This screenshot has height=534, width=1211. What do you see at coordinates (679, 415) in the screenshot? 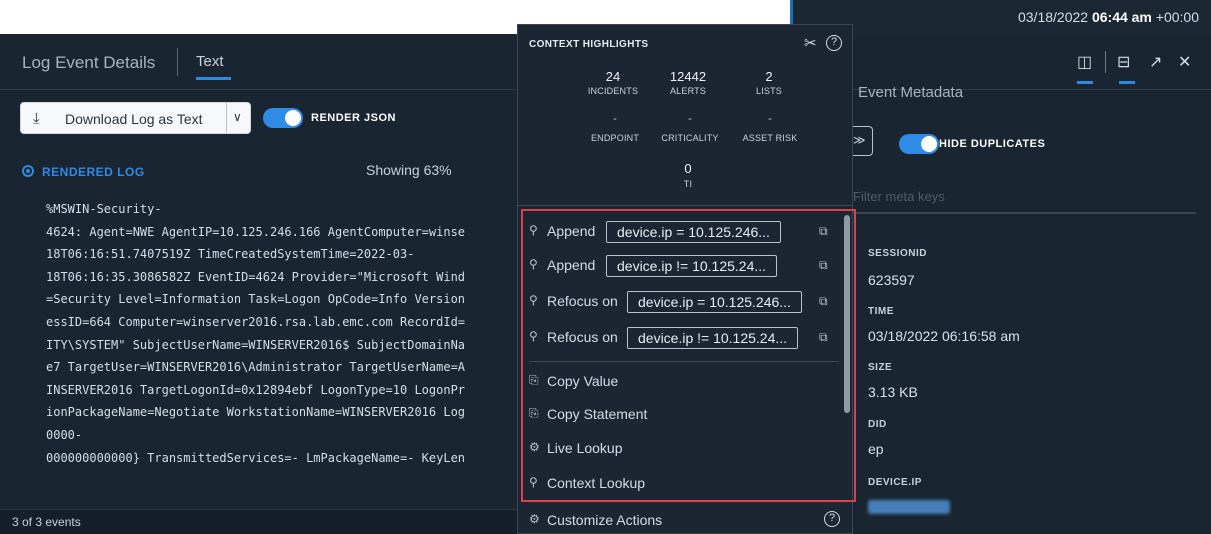
I see `copy-statement-action: ⎘ Copy Statement` at bounding box center [679, 415].